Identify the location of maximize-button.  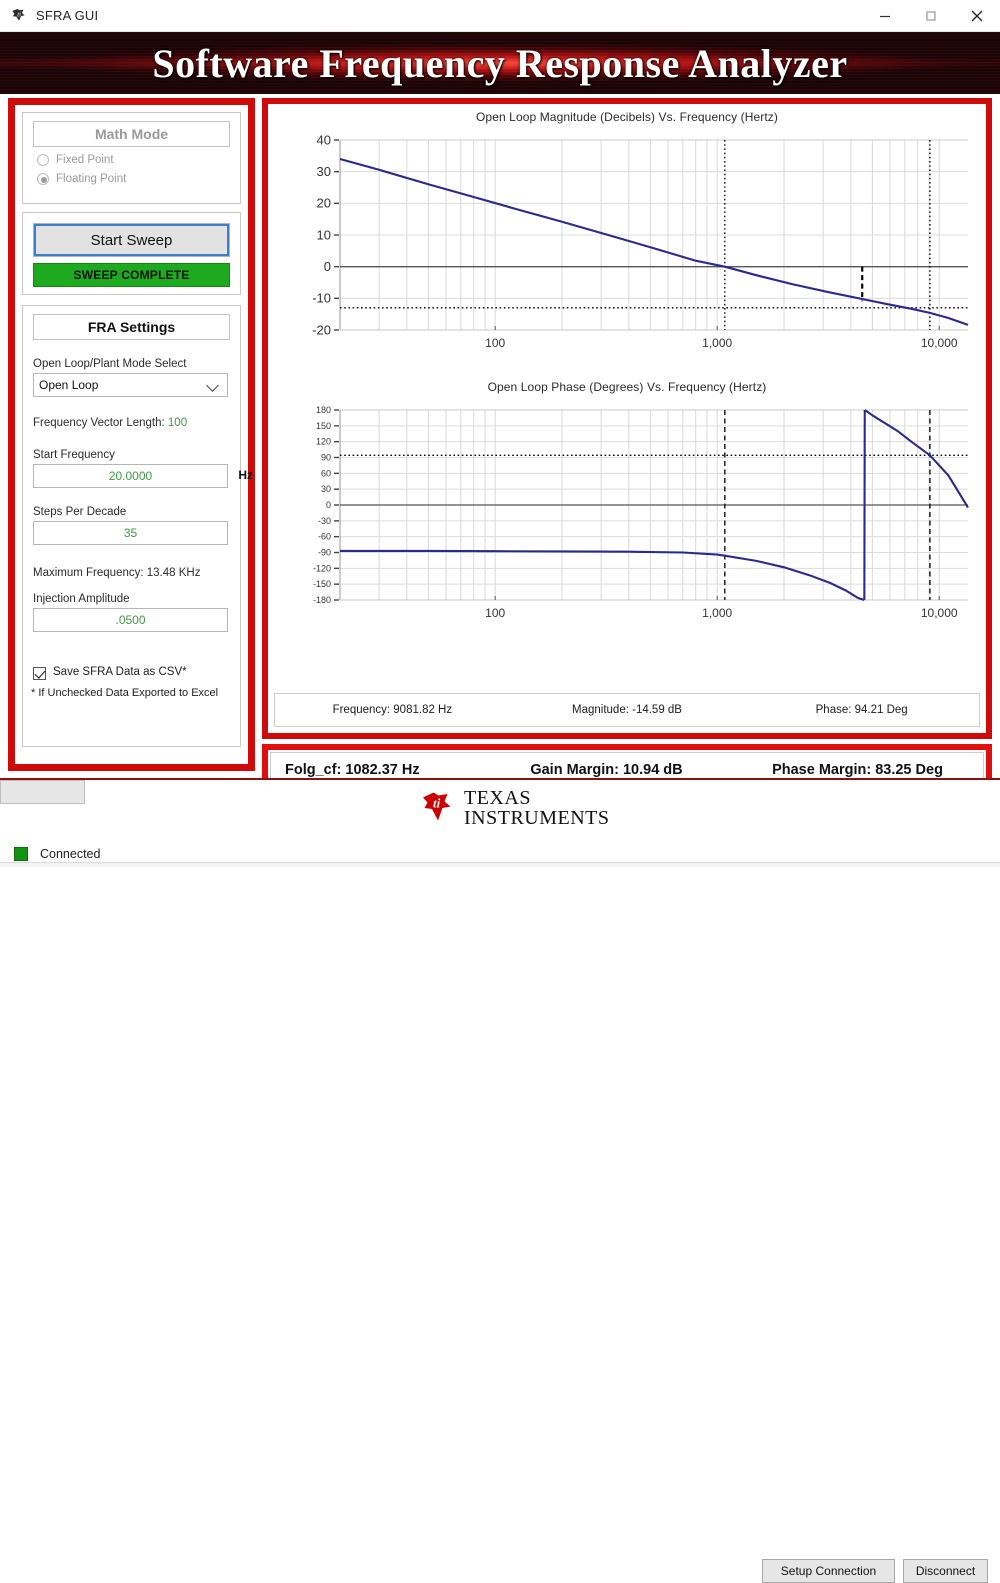
(931, 16).